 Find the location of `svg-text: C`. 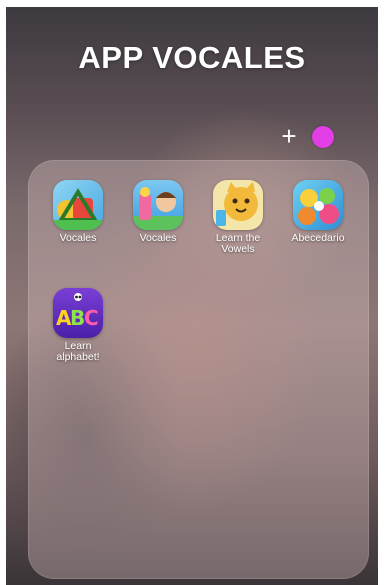

svg-text: C is located at coordinates (91, 318).